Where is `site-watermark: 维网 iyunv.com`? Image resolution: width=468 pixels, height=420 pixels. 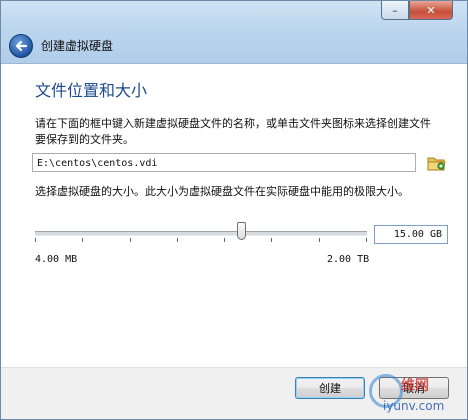
site-watermark: 维网 iyunv.com is located at coordinates (415, 395).